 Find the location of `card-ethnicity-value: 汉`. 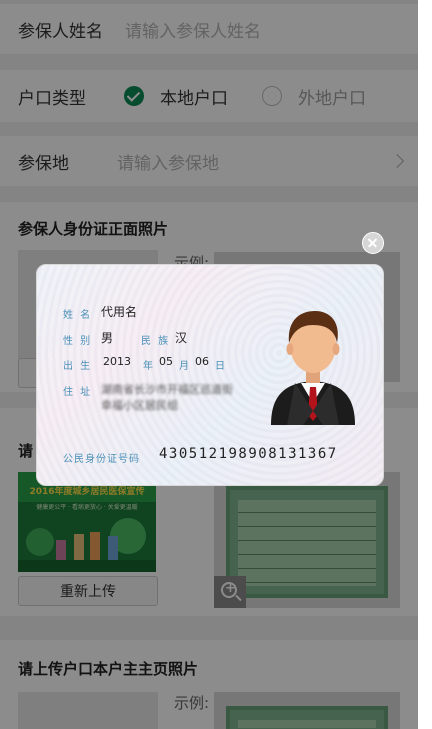

card-ethnicity-value: 汉 is located at coordinates (181, 338).